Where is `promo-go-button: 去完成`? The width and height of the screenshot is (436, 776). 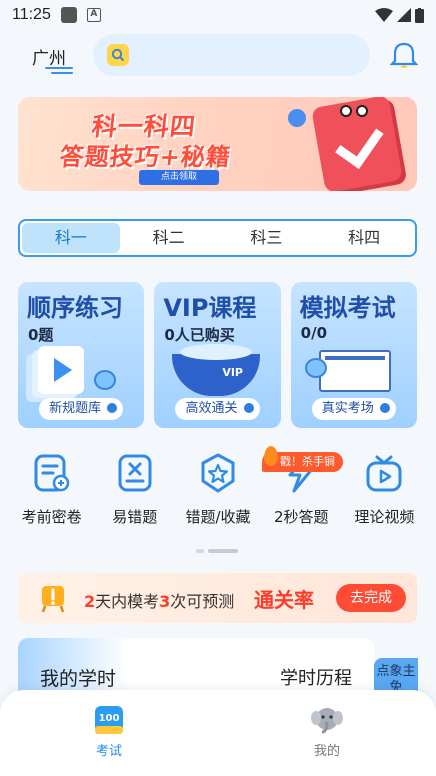
promo-go-button: 去完成 is located at coordinates (371, 598).